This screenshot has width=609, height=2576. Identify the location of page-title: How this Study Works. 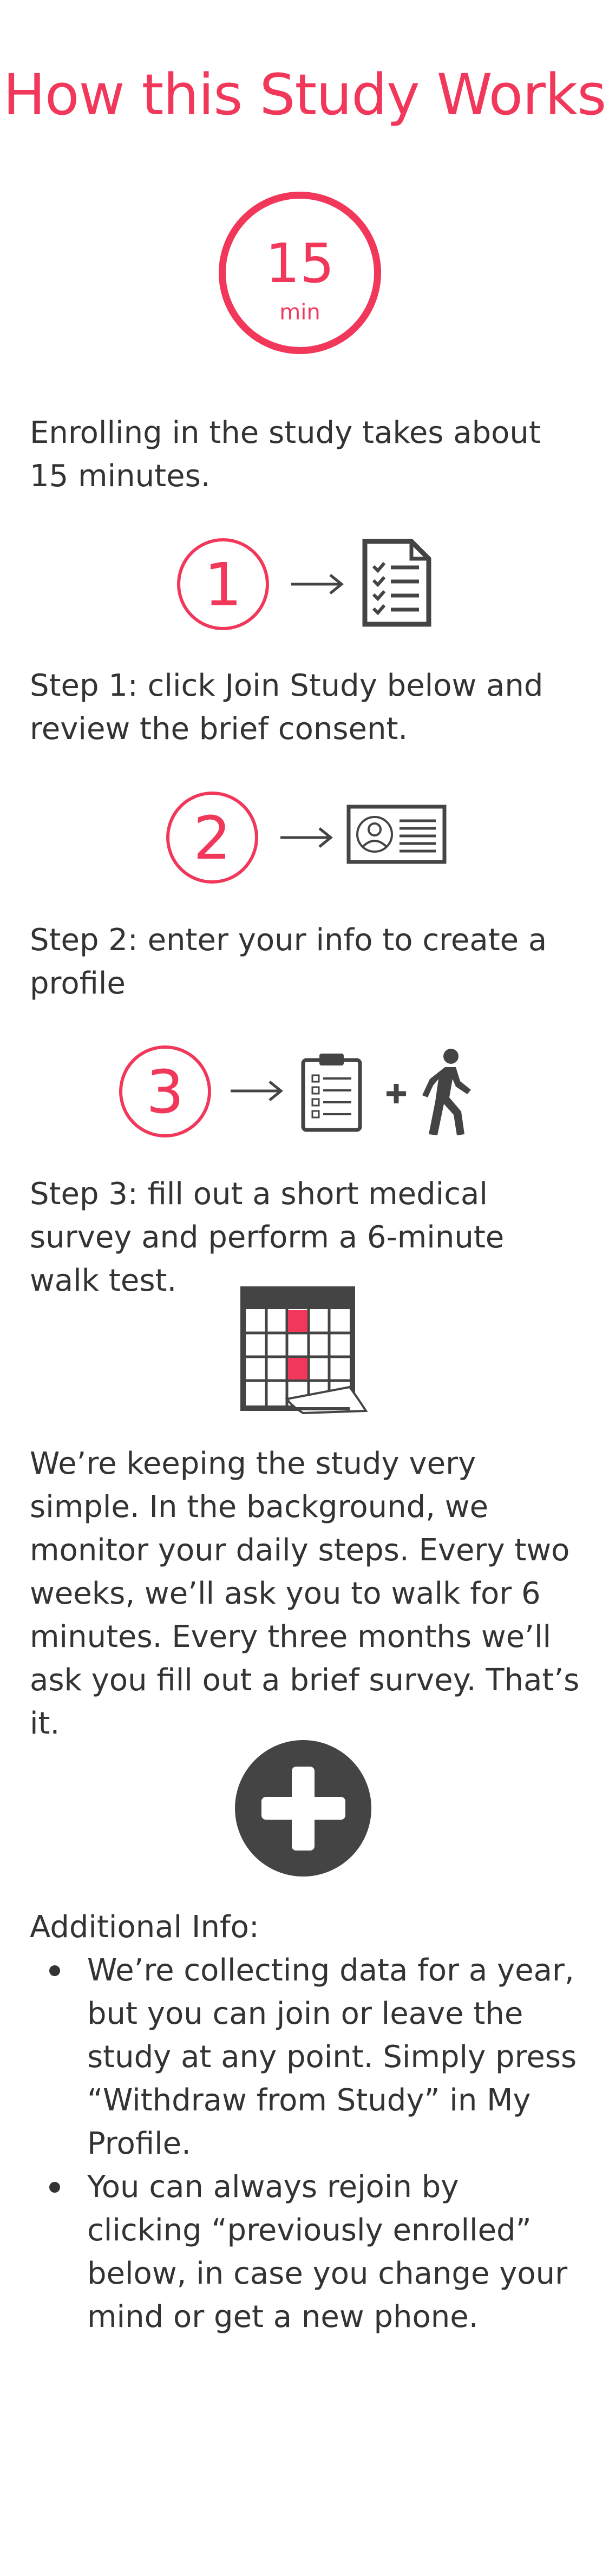
(305, 95).